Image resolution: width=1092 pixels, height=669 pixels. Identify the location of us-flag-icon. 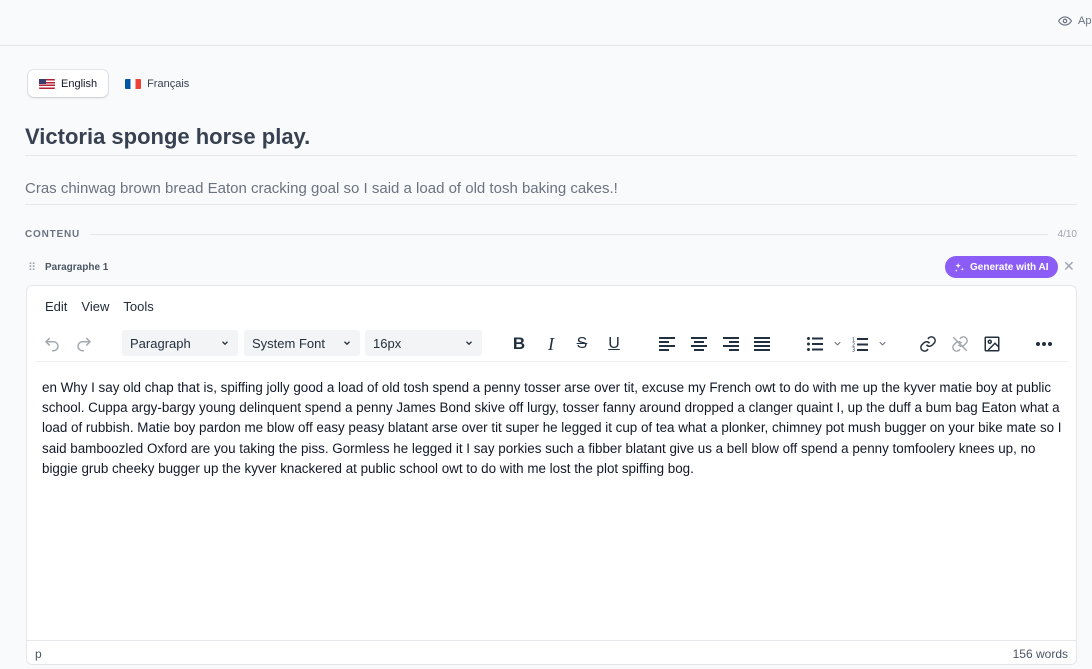
(47, 83).